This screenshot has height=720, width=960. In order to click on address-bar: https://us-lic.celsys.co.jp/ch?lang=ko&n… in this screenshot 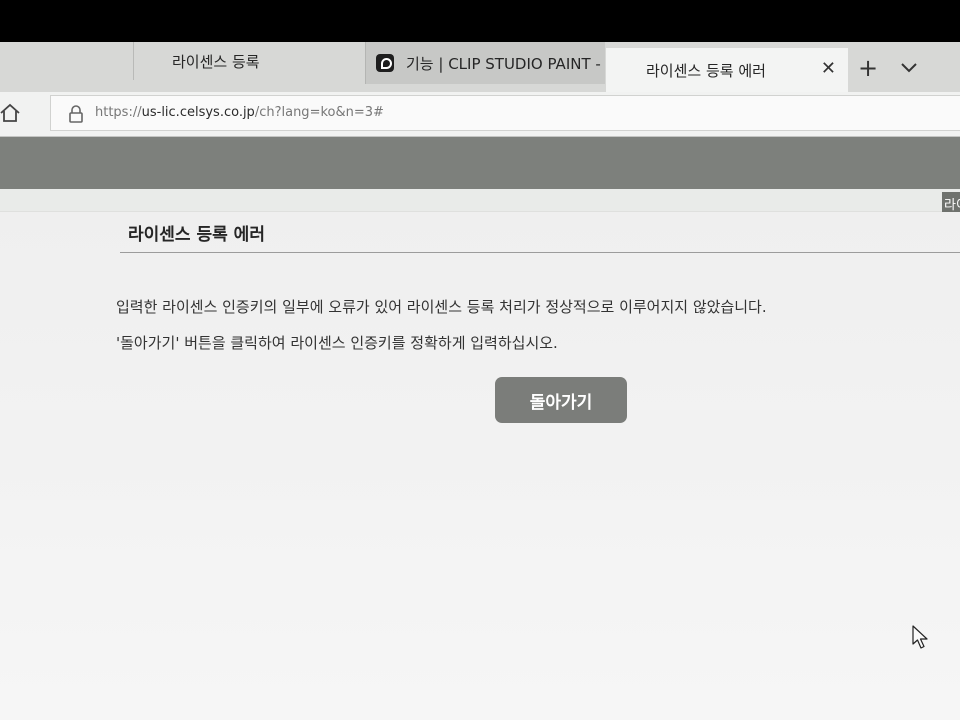, I will do `click(480, 114)`.